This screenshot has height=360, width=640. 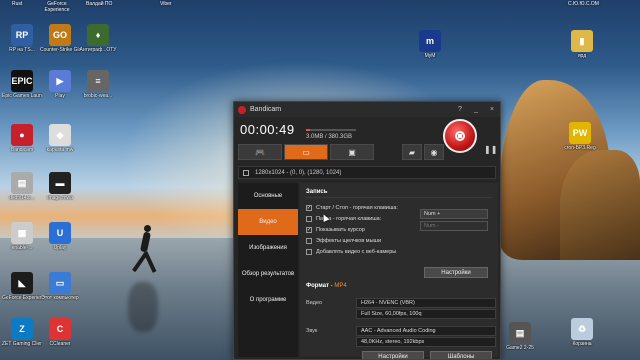 I want to click on desktop-icon: PW cron-БРЗ.Reg, so click(x=580, y=136).